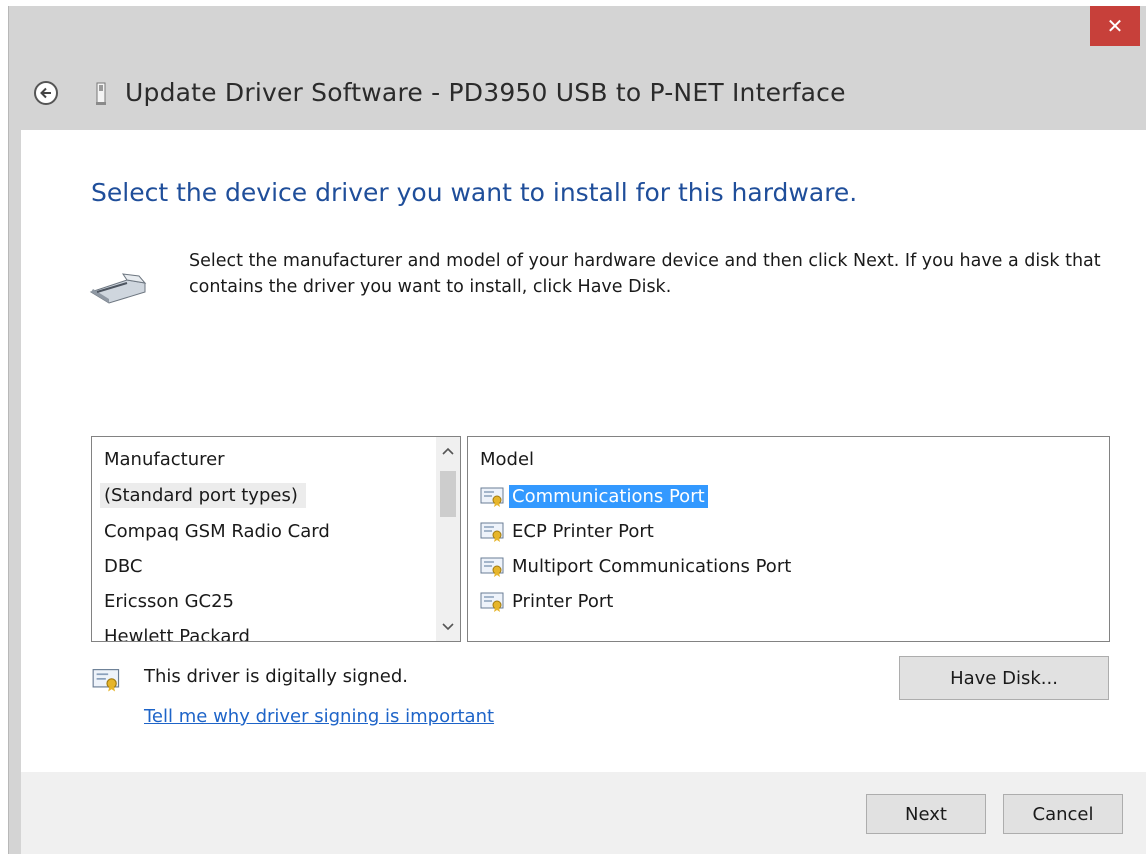  Describe the element at coordinates (608, 496) in the screenshot. I see `model-item-label: Communications Port` at that location.